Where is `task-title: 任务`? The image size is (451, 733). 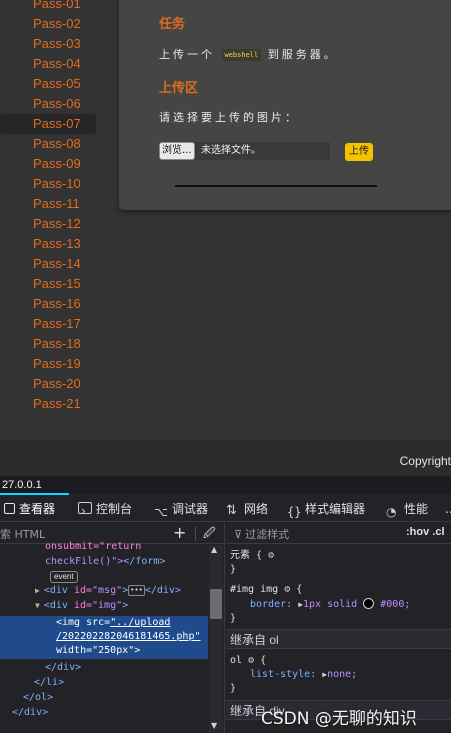 task-title: 任务 is located at coordinates (172, 24).